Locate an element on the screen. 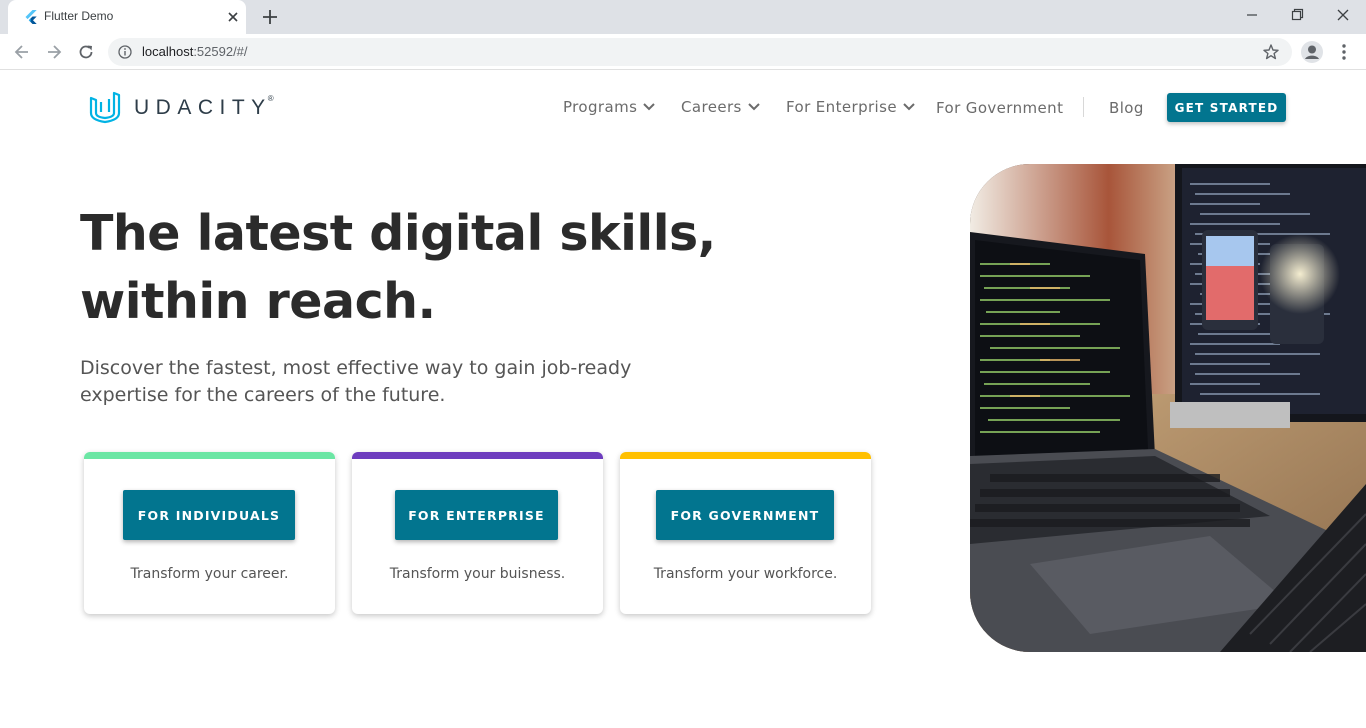 The width and height of the screenshot is (1366, 728). card-enterprise: FOR ENTERPRISE Transform your buisness. is located at coordinates (477, 533).